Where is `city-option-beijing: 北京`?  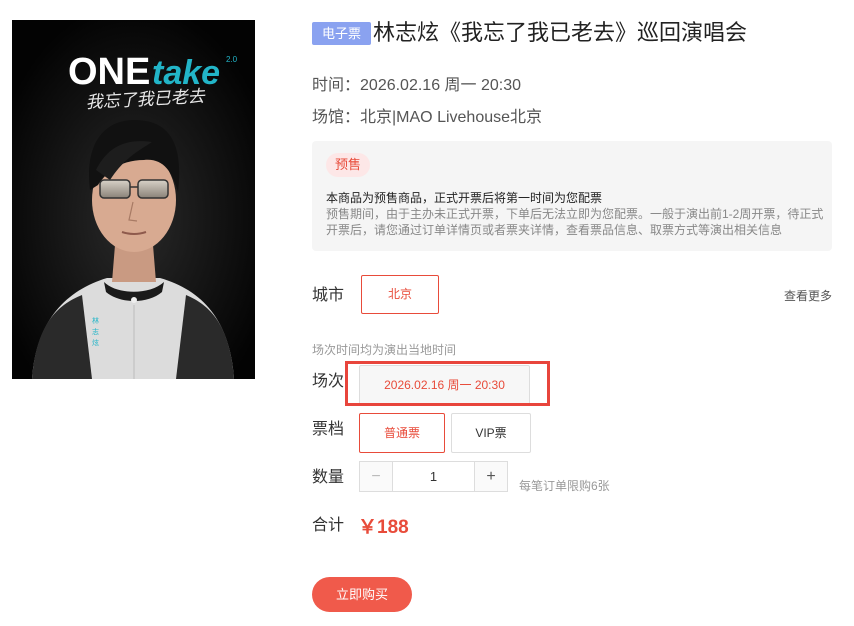
city-option-beijing: 北京 is located at coordinates (400, 294).